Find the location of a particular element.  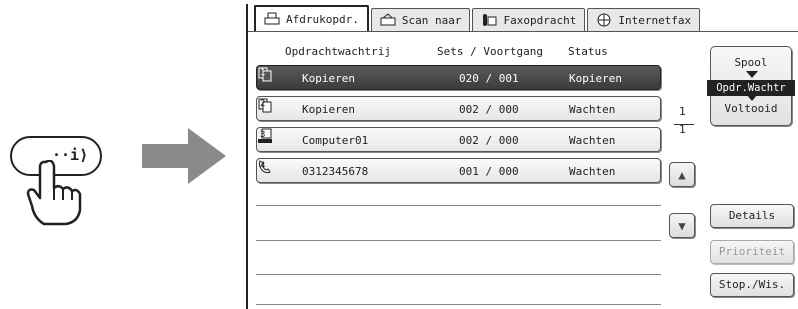

scroll-up-button: ▲ is located at coordinates (682, 174).